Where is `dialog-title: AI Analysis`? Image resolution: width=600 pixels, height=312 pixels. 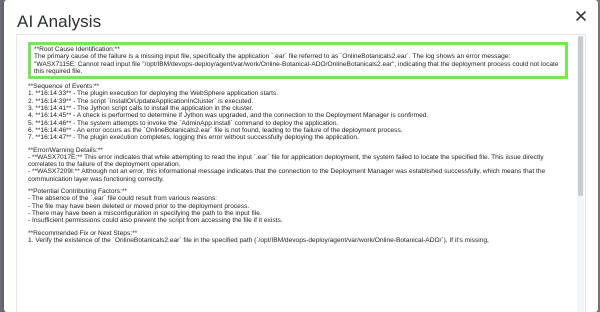
dialog-title: AI Analysis is located at coordinates (59, 21).